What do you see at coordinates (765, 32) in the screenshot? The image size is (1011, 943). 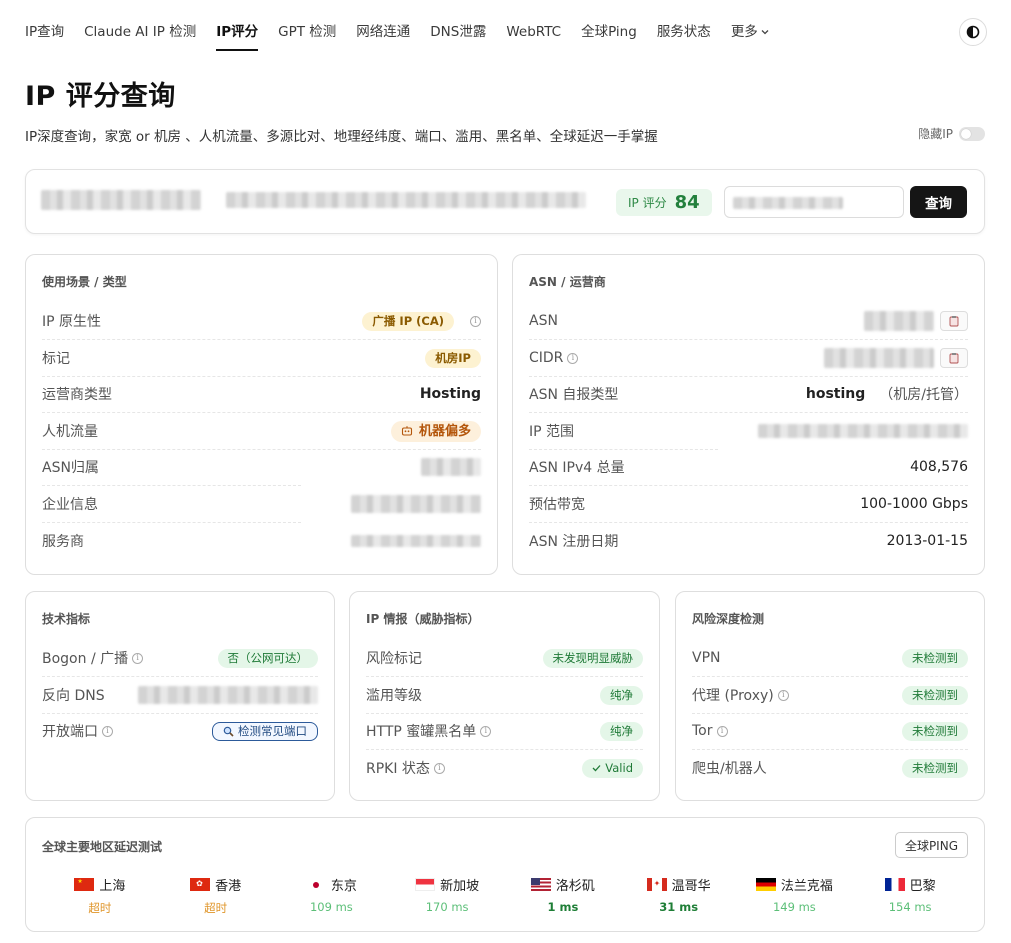 I see `chevron-down-icon` at bounding box center [765, 32].